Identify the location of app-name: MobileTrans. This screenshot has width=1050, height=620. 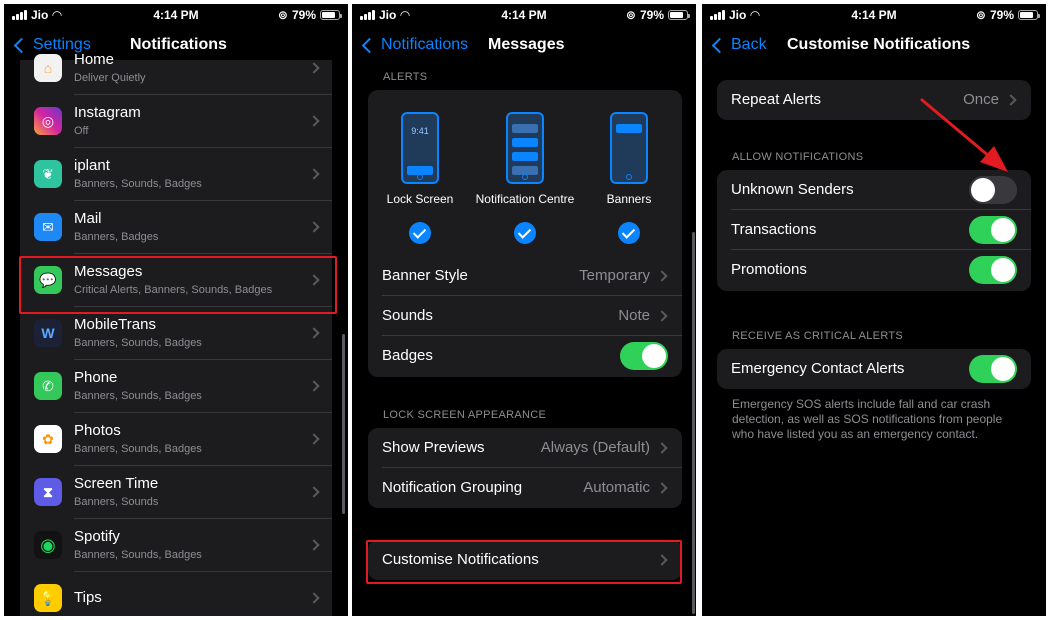
(115, 324).